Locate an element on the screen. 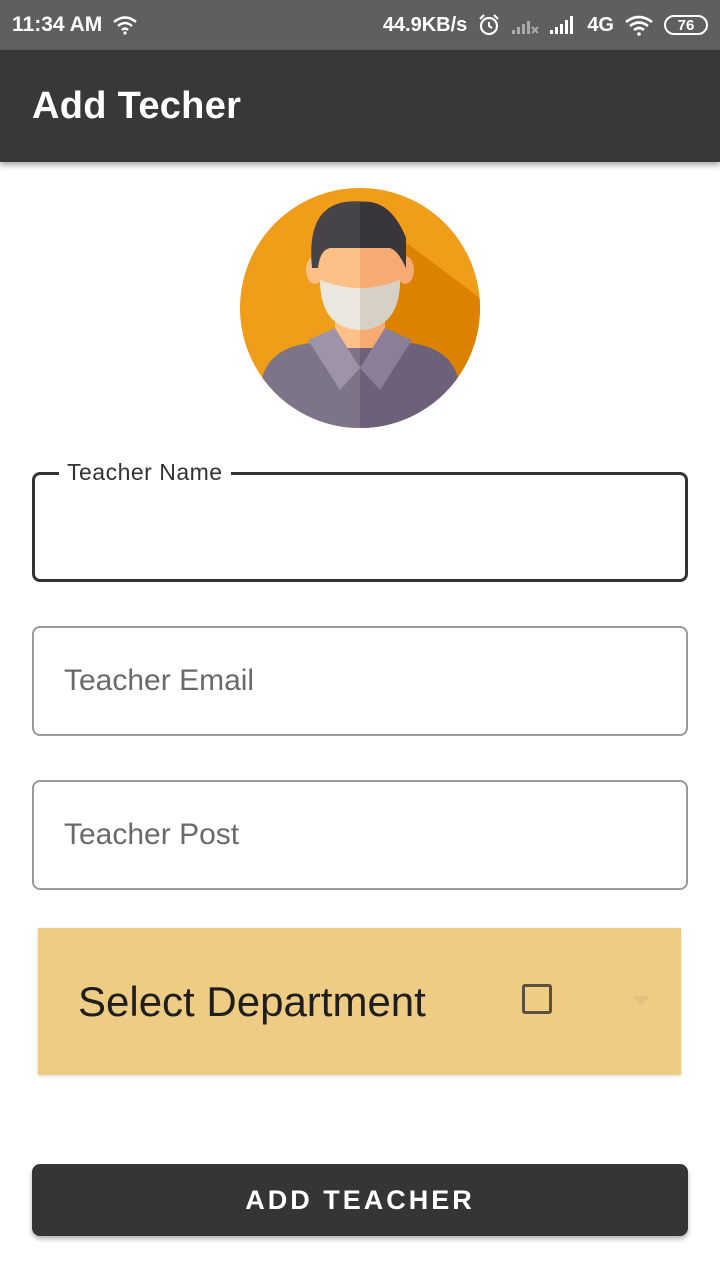 Image resolution: width=720 pixels, height=1280 pixels. teacher-name-label: Teacher Name is located at coordinates (145, 472).